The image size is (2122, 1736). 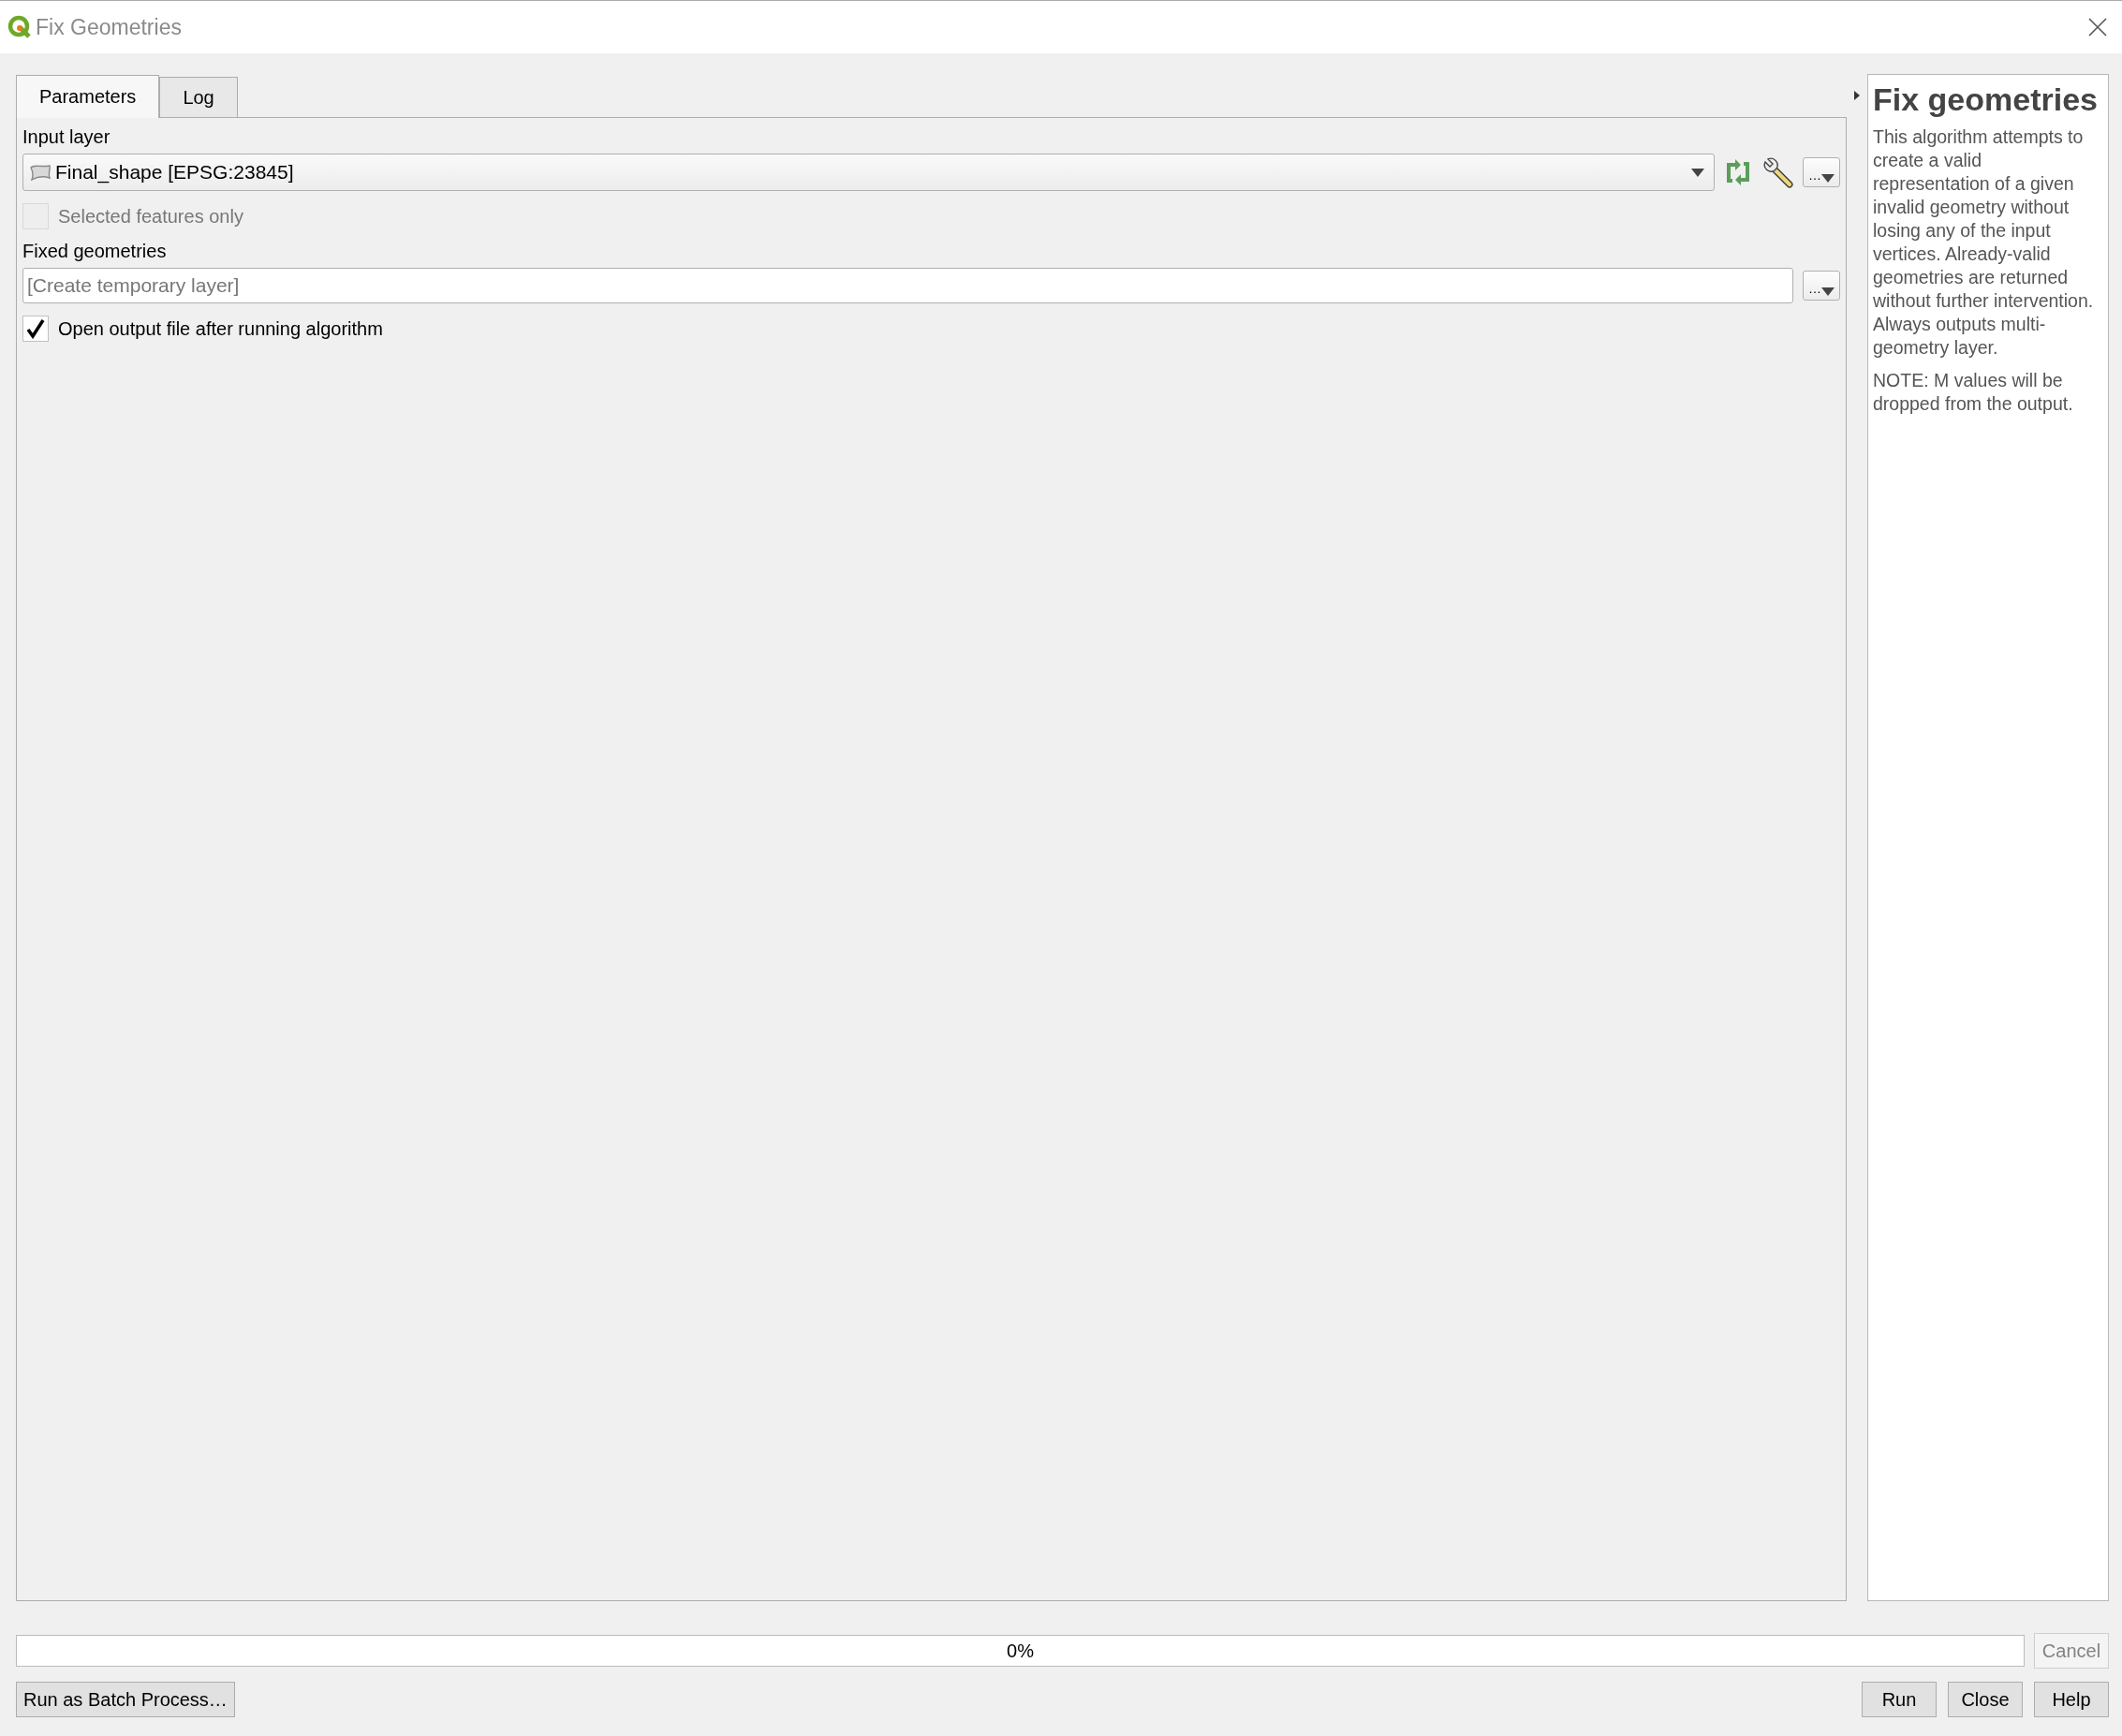 I want to click on output-layer-field: [Create temporary layer], so click(x=907, y=285).